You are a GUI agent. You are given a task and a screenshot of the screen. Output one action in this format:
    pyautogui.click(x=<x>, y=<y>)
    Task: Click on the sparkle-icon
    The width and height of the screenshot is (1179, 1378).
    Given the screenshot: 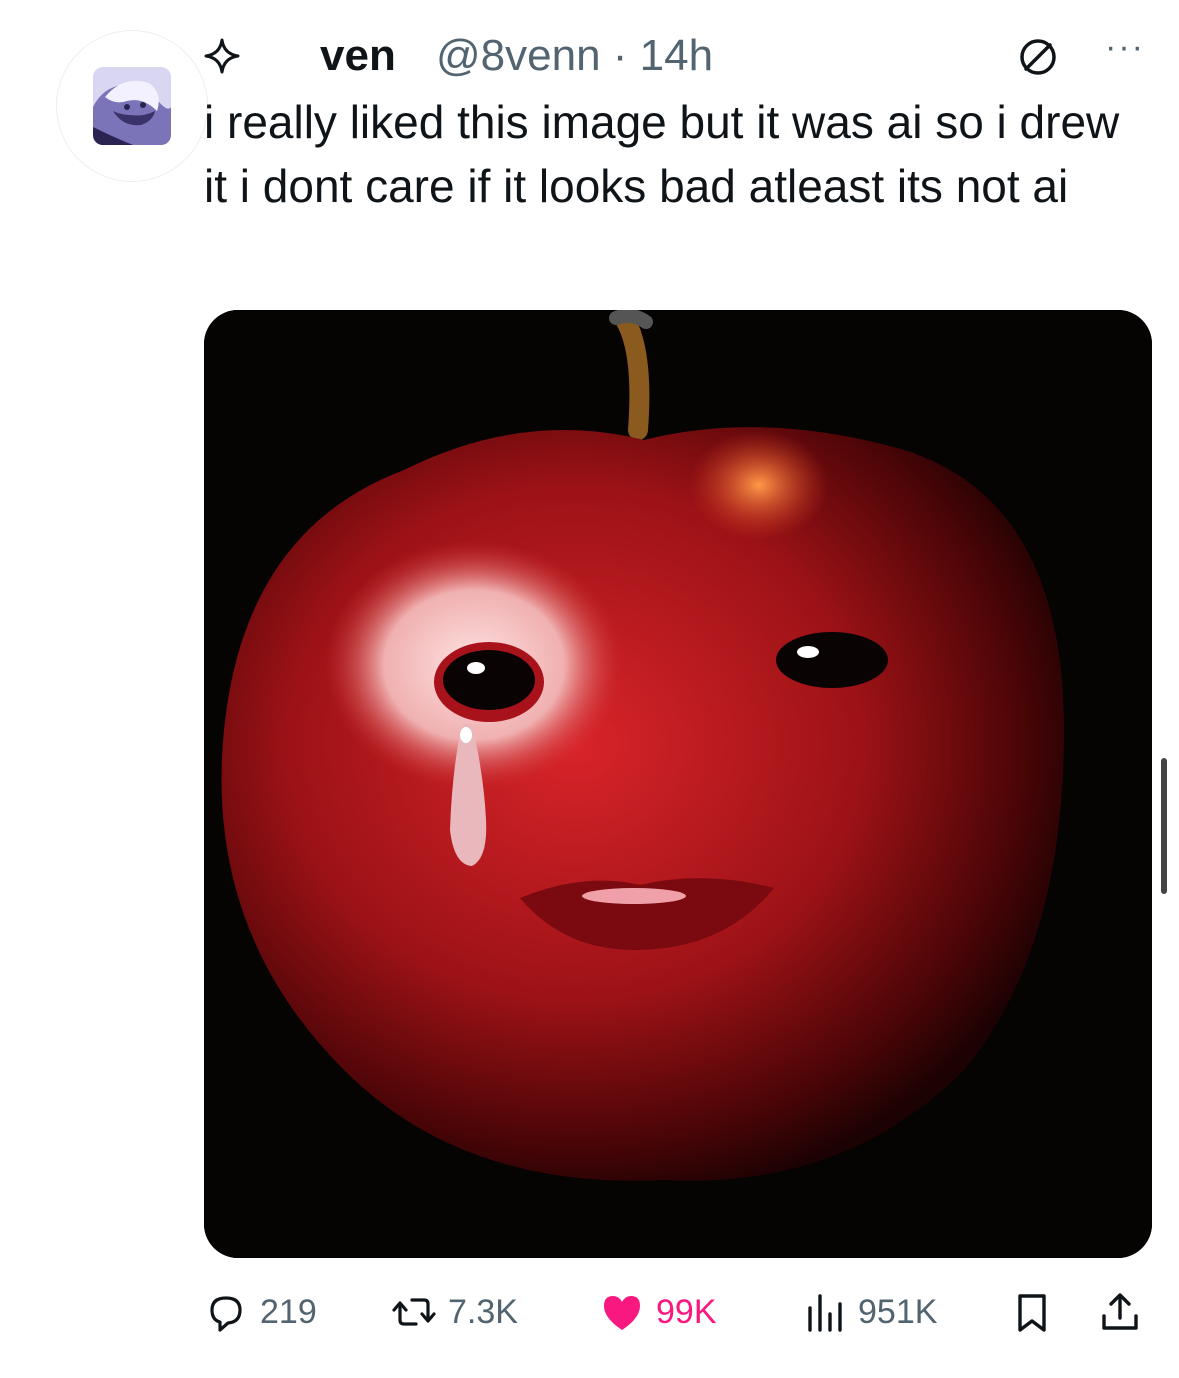 What is the action you would take?
    pyautogui.click(x=222, y=56)
    